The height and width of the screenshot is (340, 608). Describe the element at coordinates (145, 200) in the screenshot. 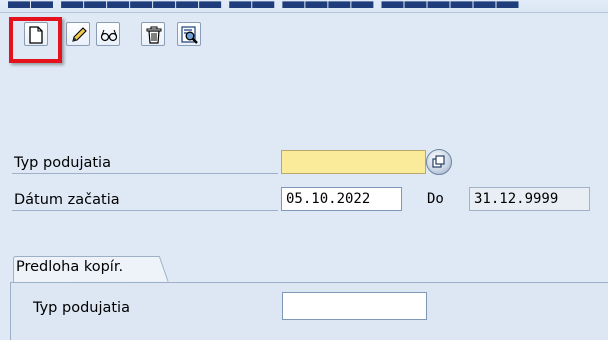

I see `start-date-label: Dátum začatia` at that location.